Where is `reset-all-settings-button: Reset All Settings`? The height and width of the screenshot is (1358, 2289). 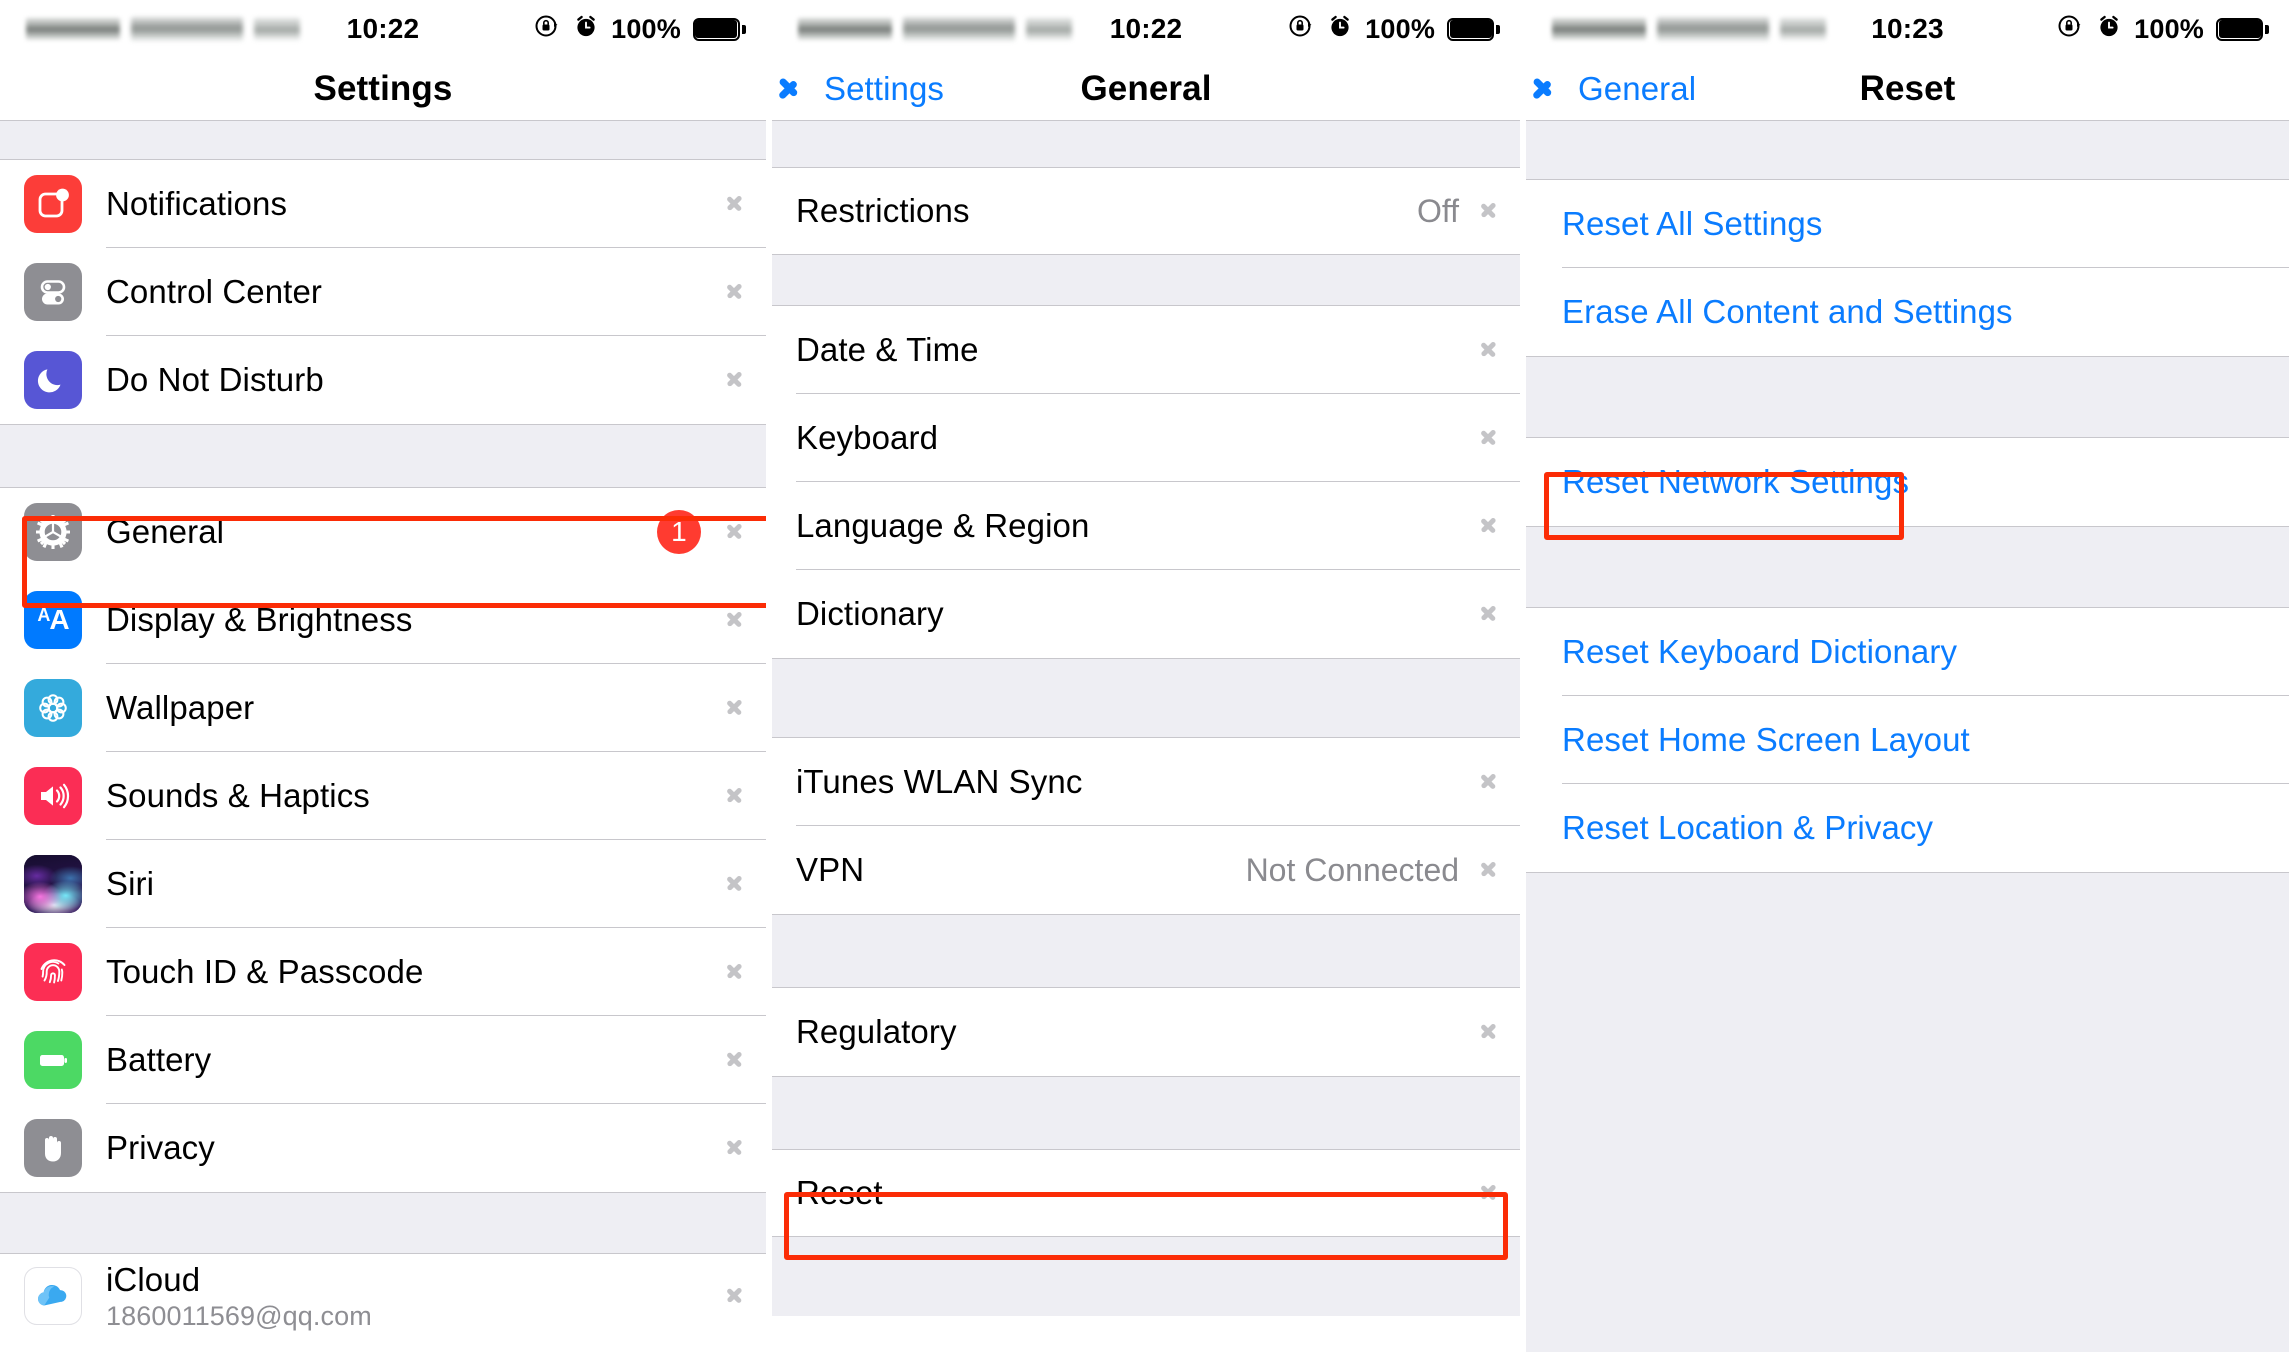 reset-all-settings-button: Reset All Settings is located at coordinates (1907, 224).